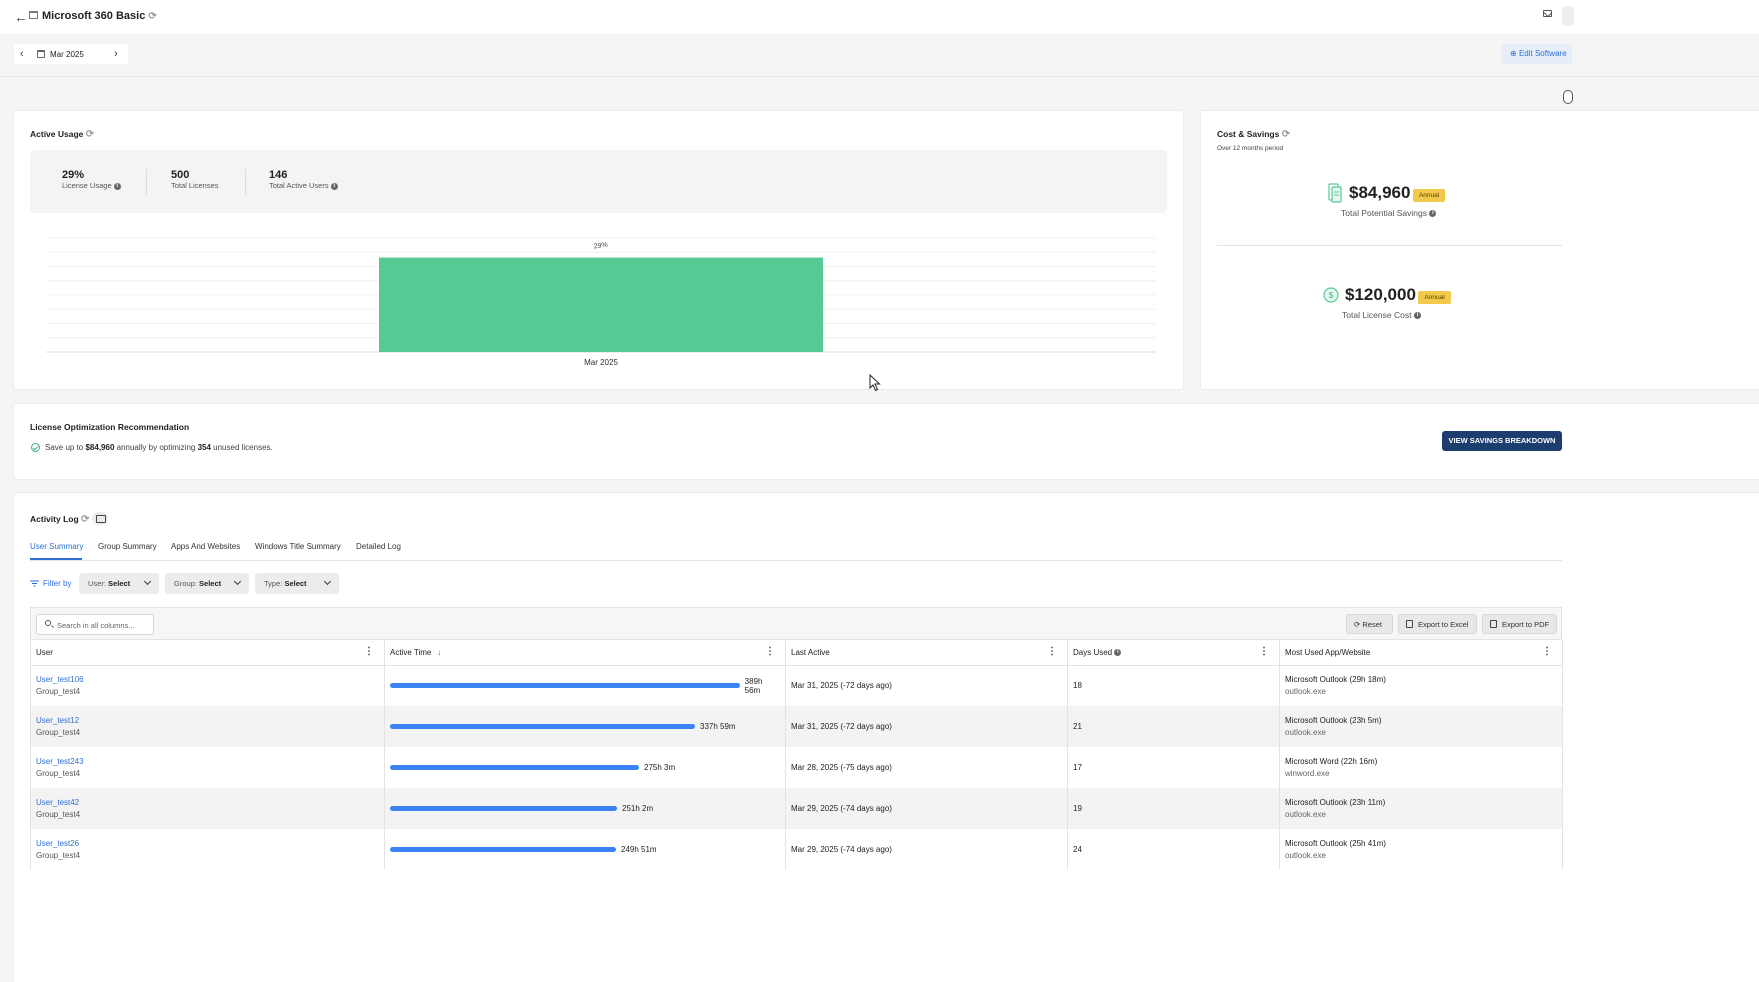 This screenshot has height=982, width=1759. I want to click on license-cost-label: Total License Cost i, so click(1381, 315).